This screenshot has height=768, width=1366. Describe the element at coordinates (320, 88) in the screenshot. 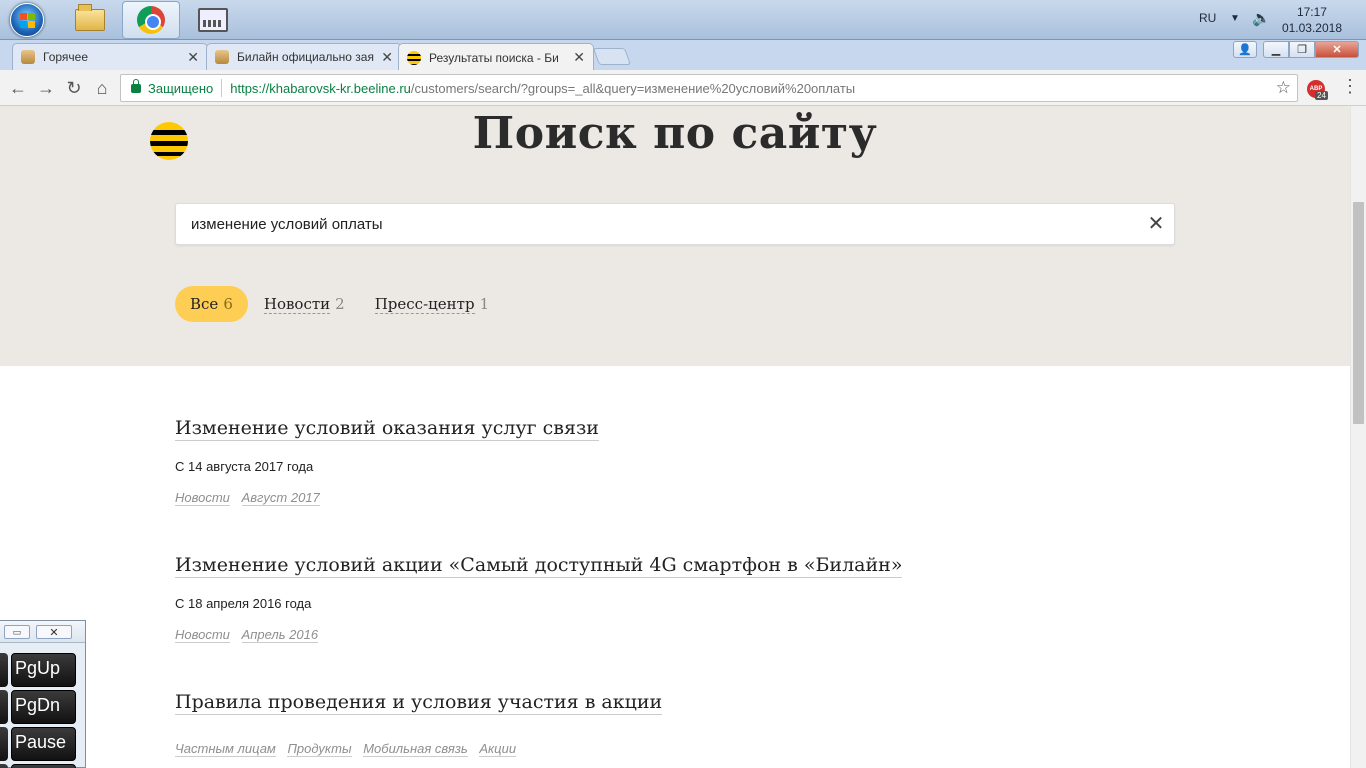

I see `url-host: https://khabarovsk-kr.beeline.ru` at that location.